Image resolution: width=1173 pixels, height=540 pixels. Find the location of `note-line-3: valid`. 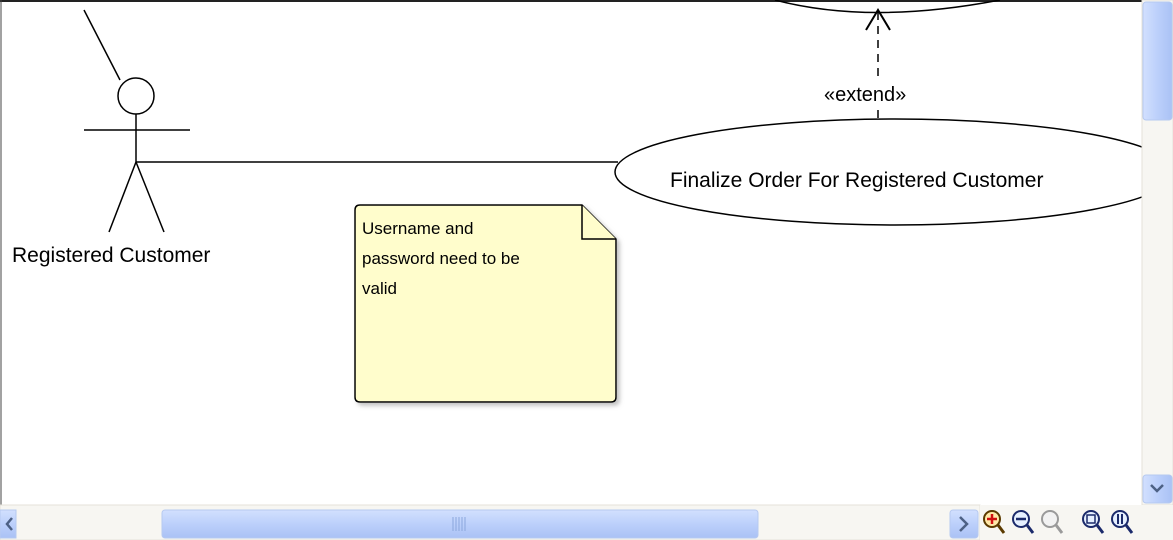

note-line-3: valid is located at coordinates (379, 288).